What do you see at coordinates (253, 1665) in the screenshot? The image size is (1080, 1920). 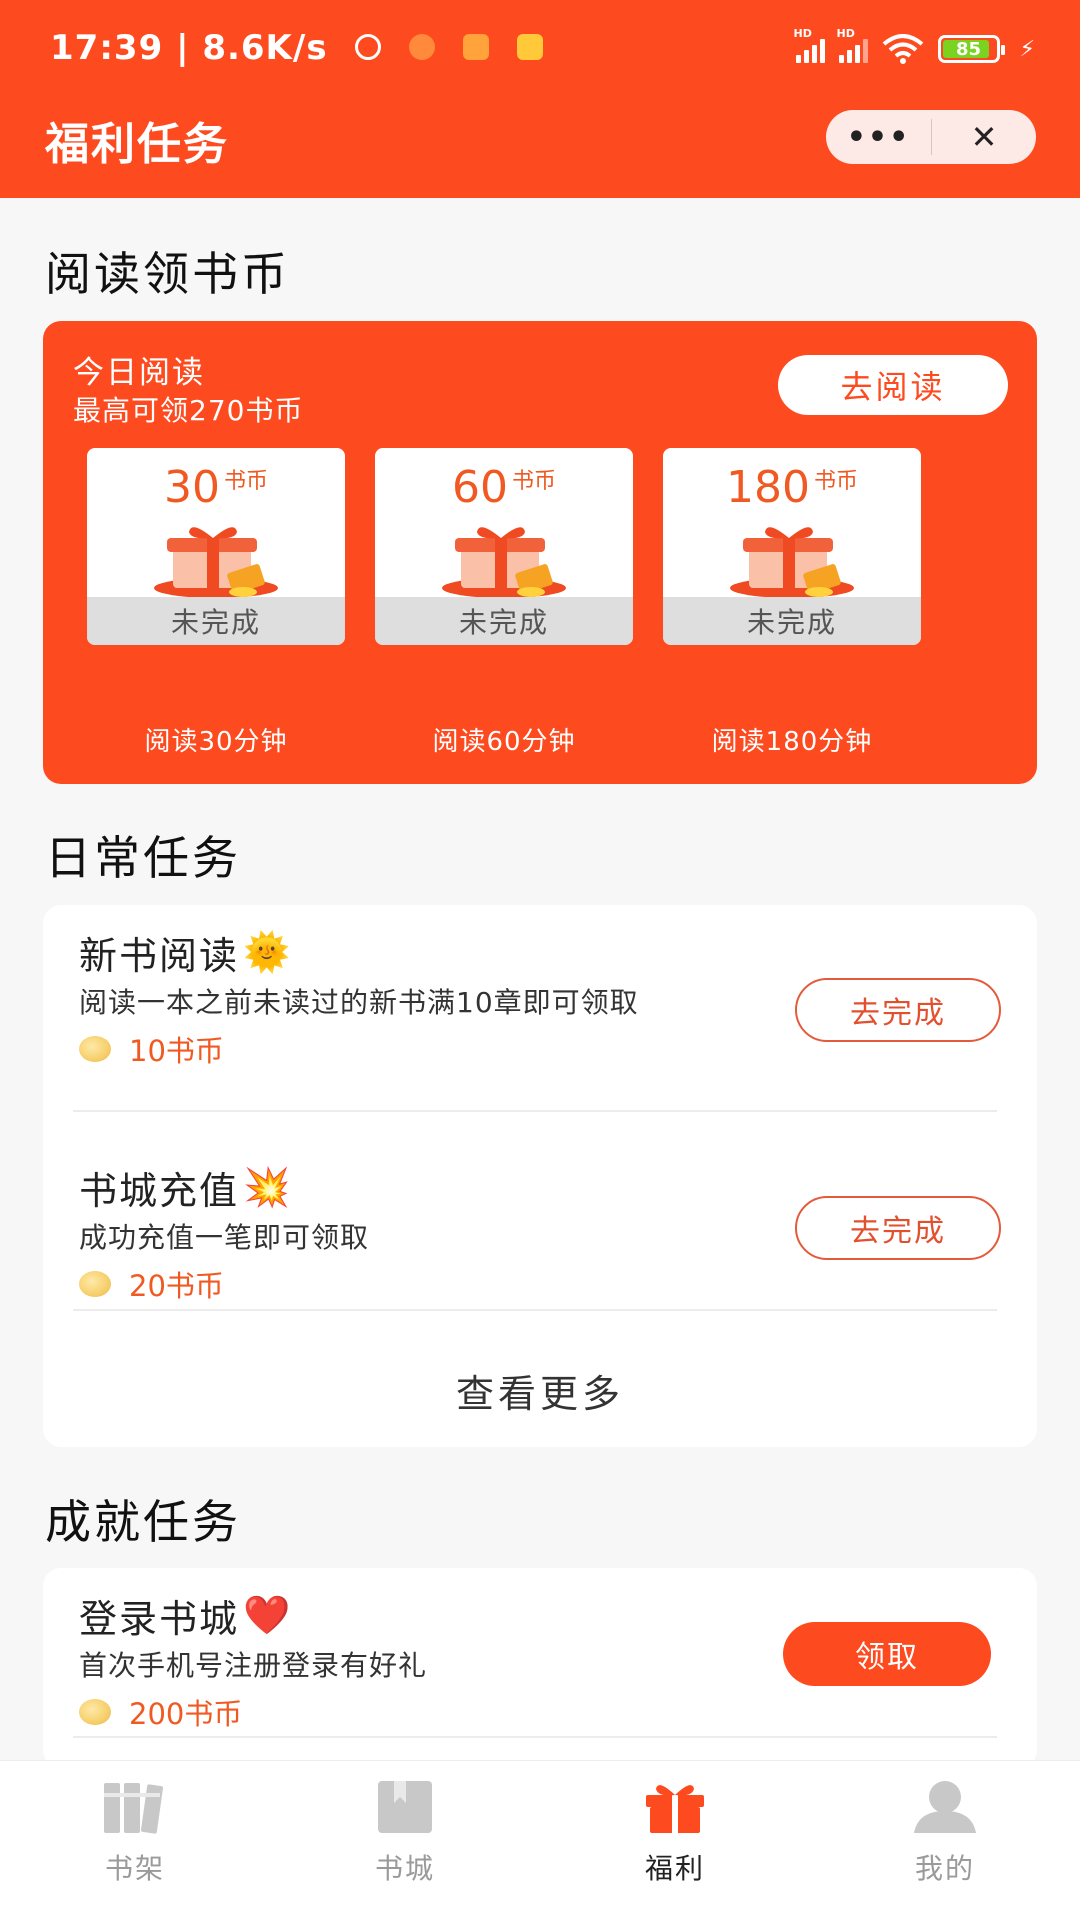 I see `task-description: 首次手机号注册登录有好礼` at bounding box center [253, 1665].